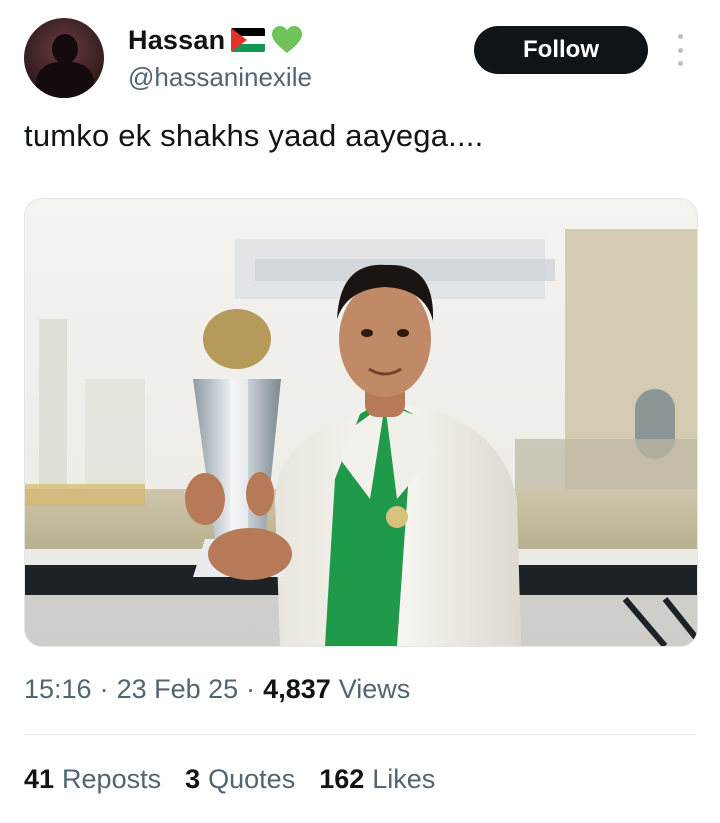 This screenshot has height=823, width=720. What do you see at coordinates (176, 40) in the screenshot?
I see `display-name: Hassan` at bounding box center [176, 40].